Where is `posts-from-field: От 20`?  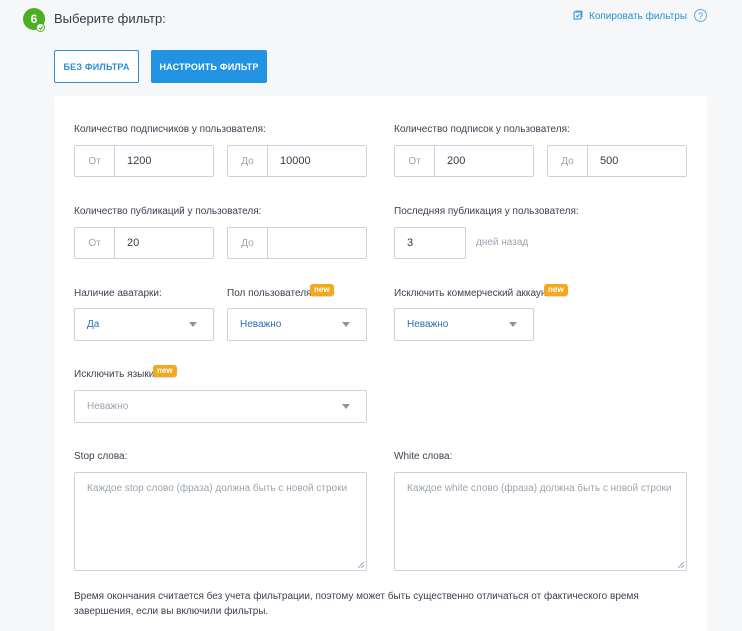
posts-from-field: От 20 is located at coordinates (144, 243).